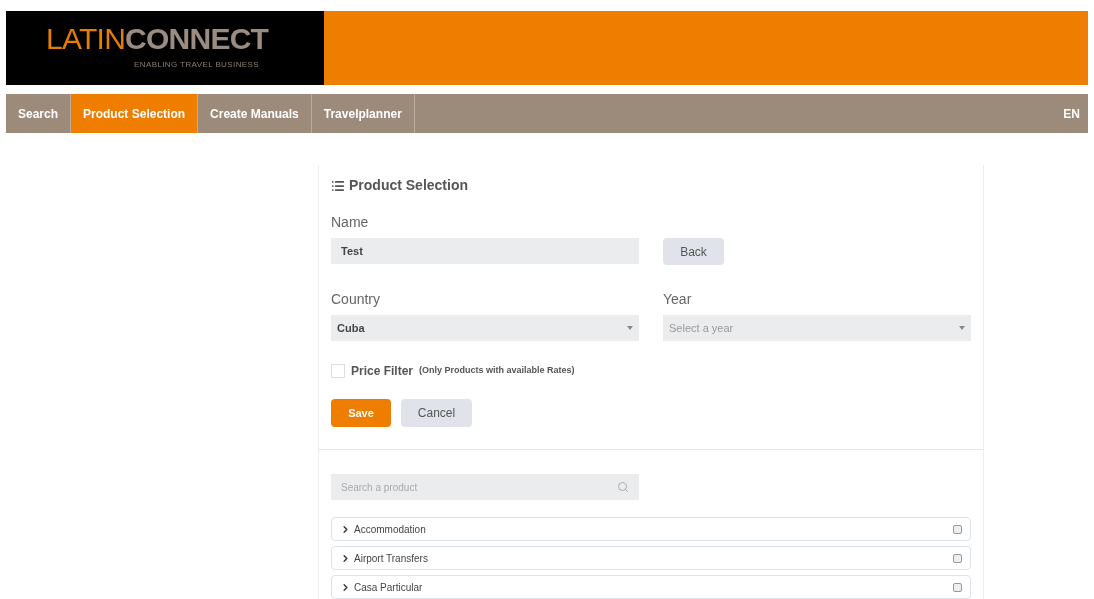  I want to click on category-row: Accommodation, so click(651, 529).